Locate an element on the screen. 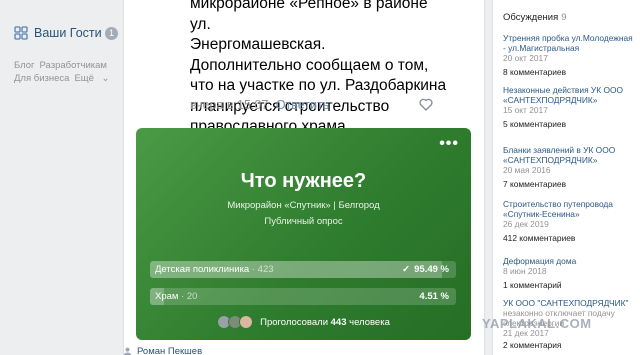 Image resolution: width=640 pixels, height=355 pixels. discussion-date: 26 дек 2019 is located at coordinates (526, 224).